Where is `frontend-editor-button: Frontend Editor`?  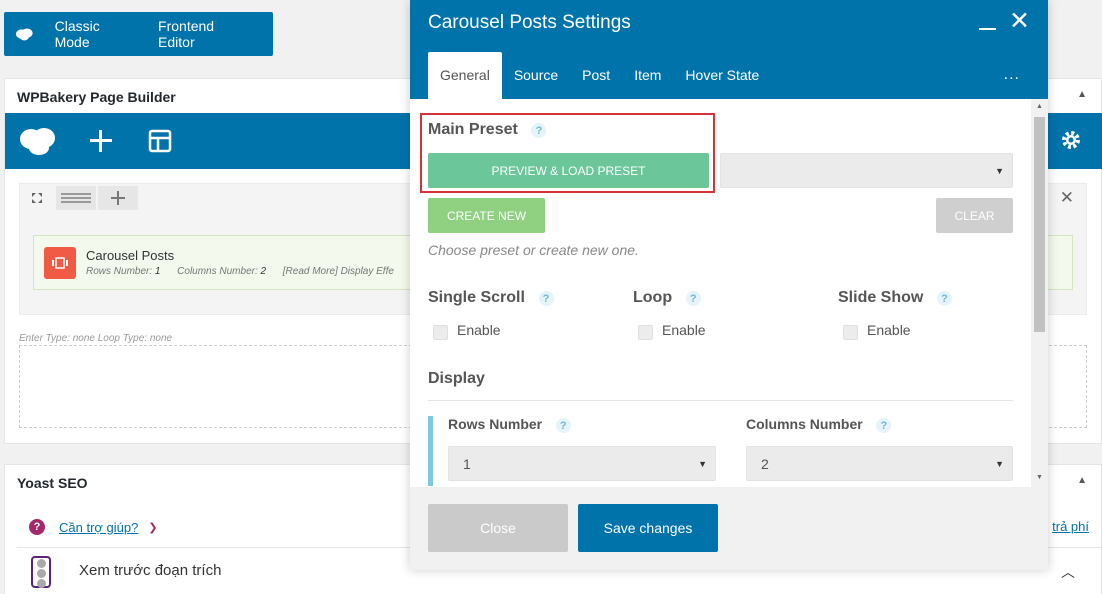
frontend-editor-button: Frontend Editor is located at coordinates (202, 34).